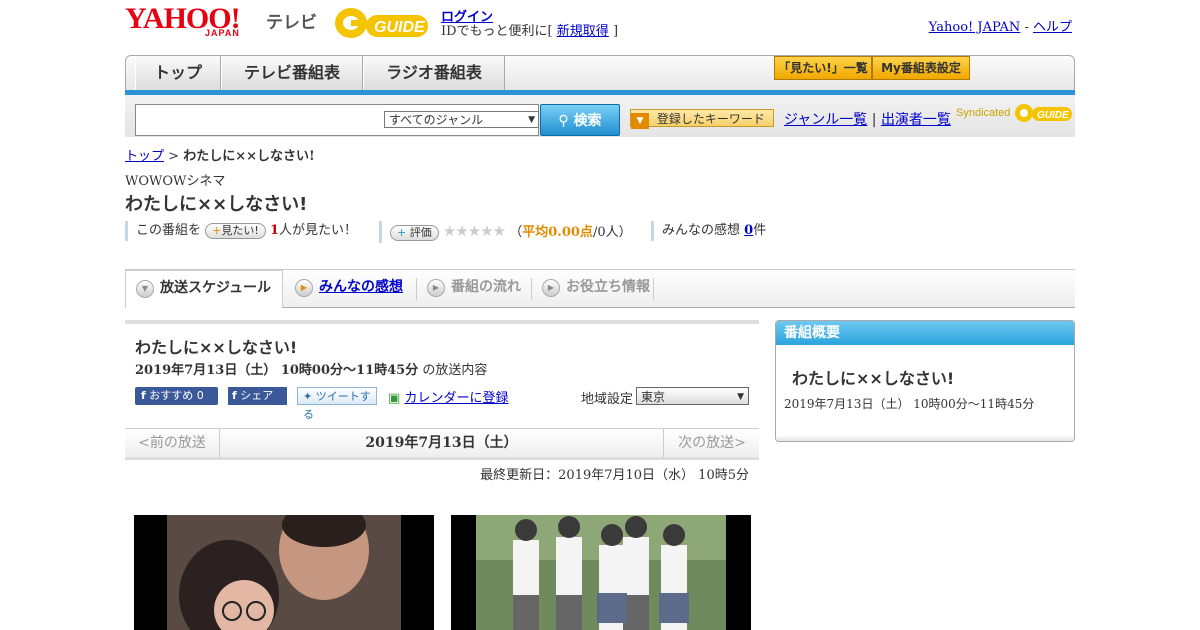 The width and height of the screenshot is (1200, 630). Describe the element at coordinates (400, 27) in the screenshot. I see `gguide-logo-text: GUIDE` at that location.